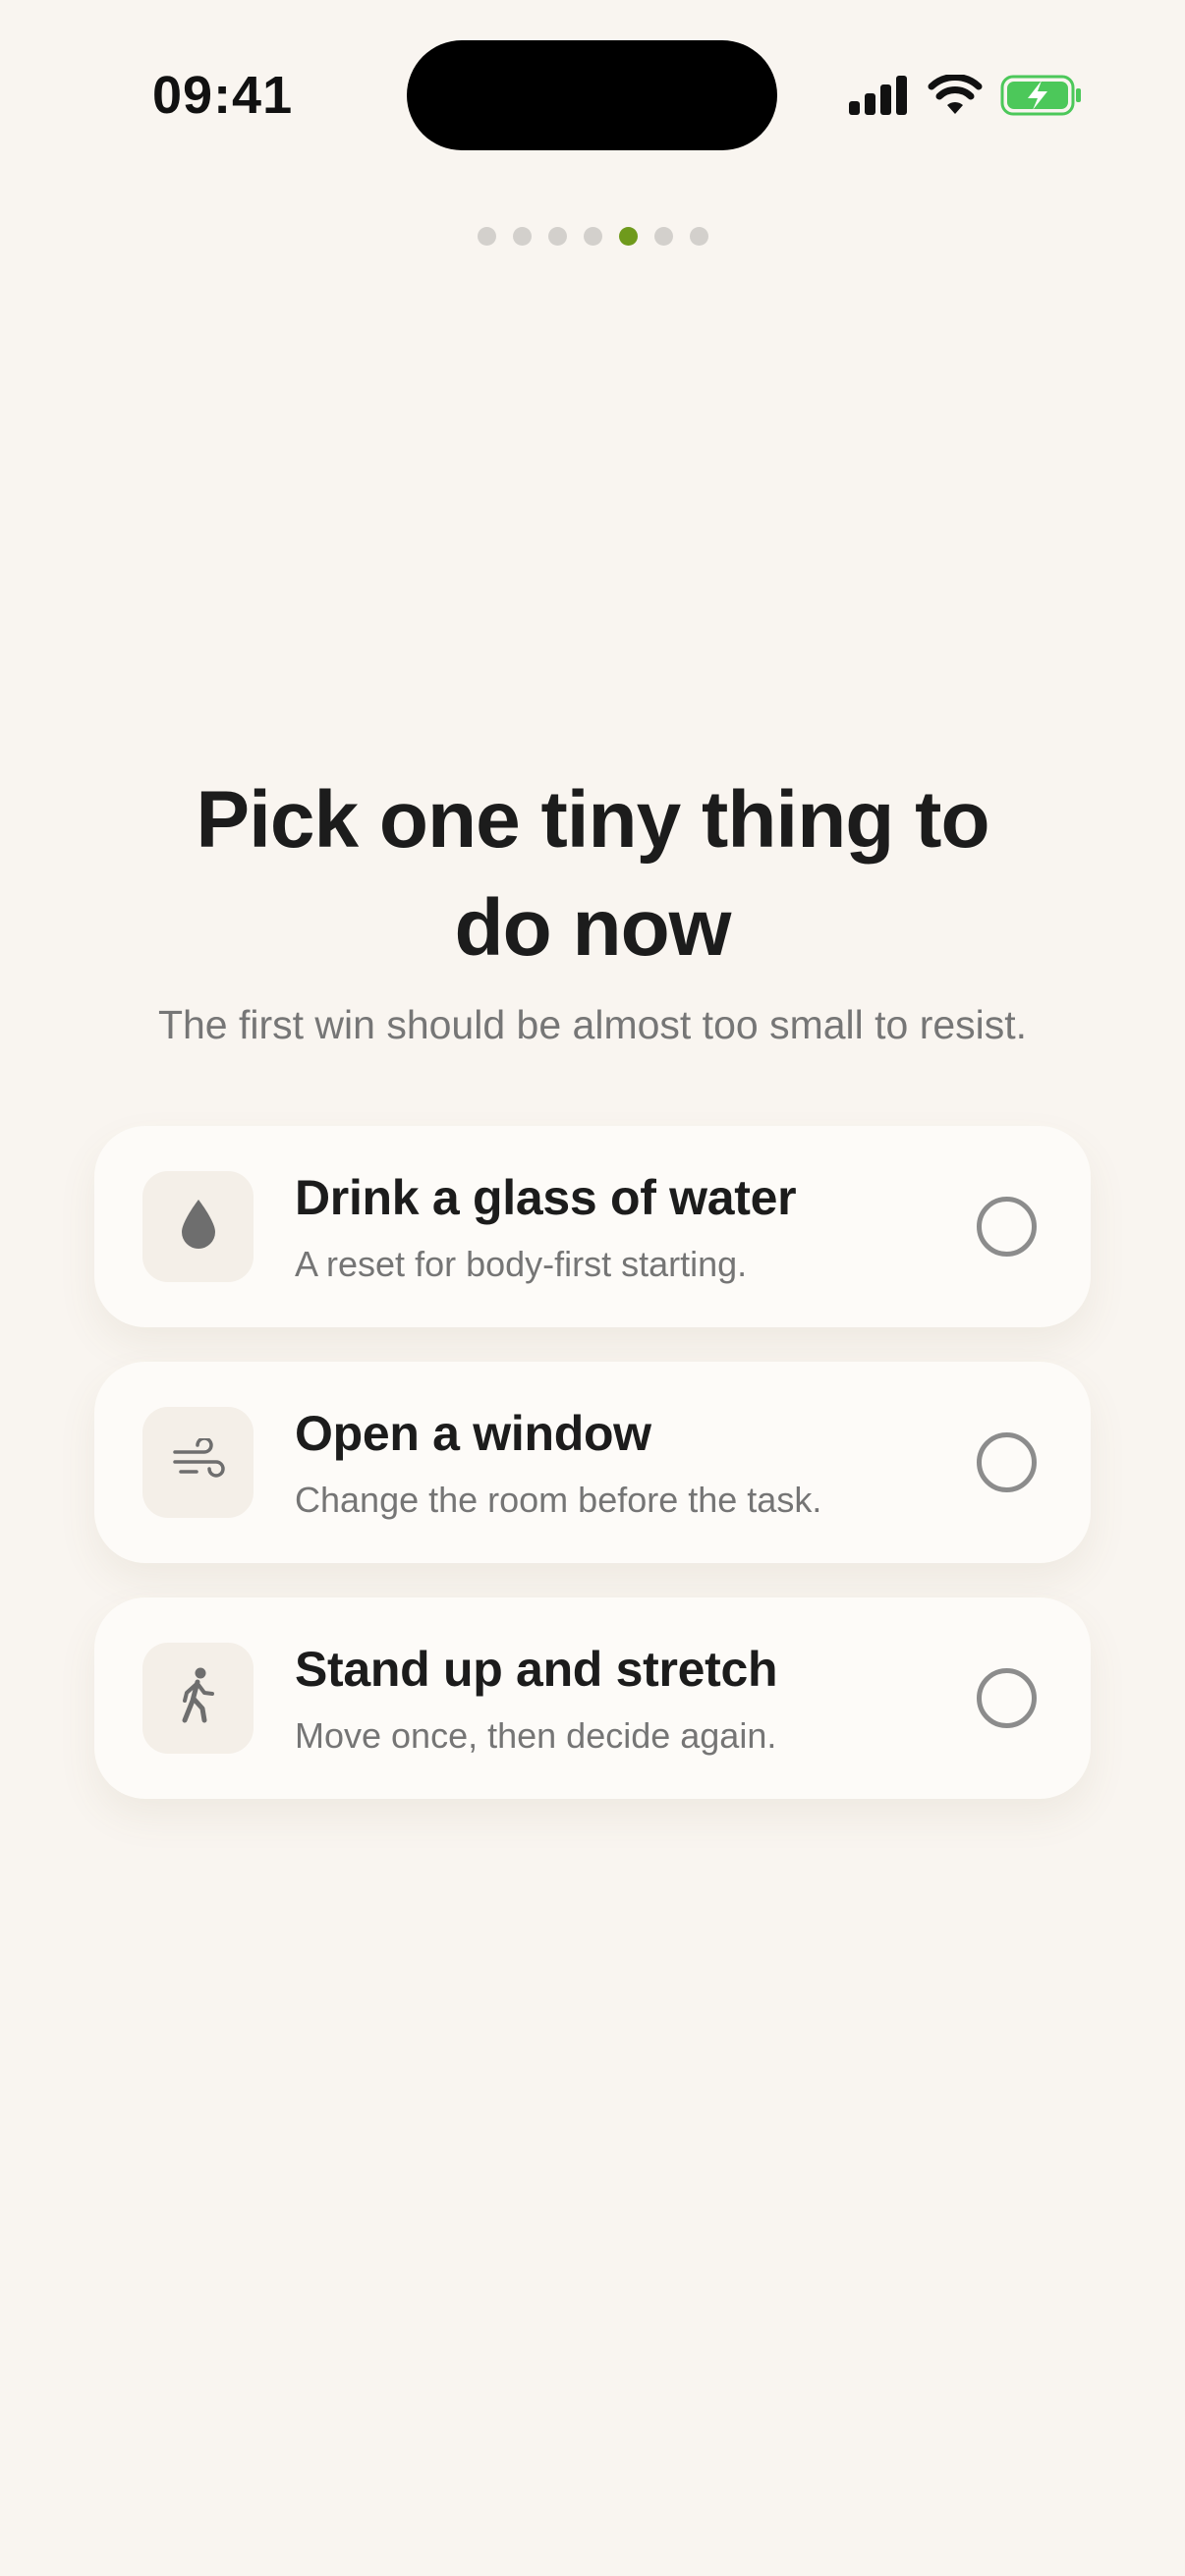 Image resolution: width=1185 pixels, height=2576 pixels. Describe the element at coordinates (956, 95) in the screenshot. I see `wifi-icon` at that location.